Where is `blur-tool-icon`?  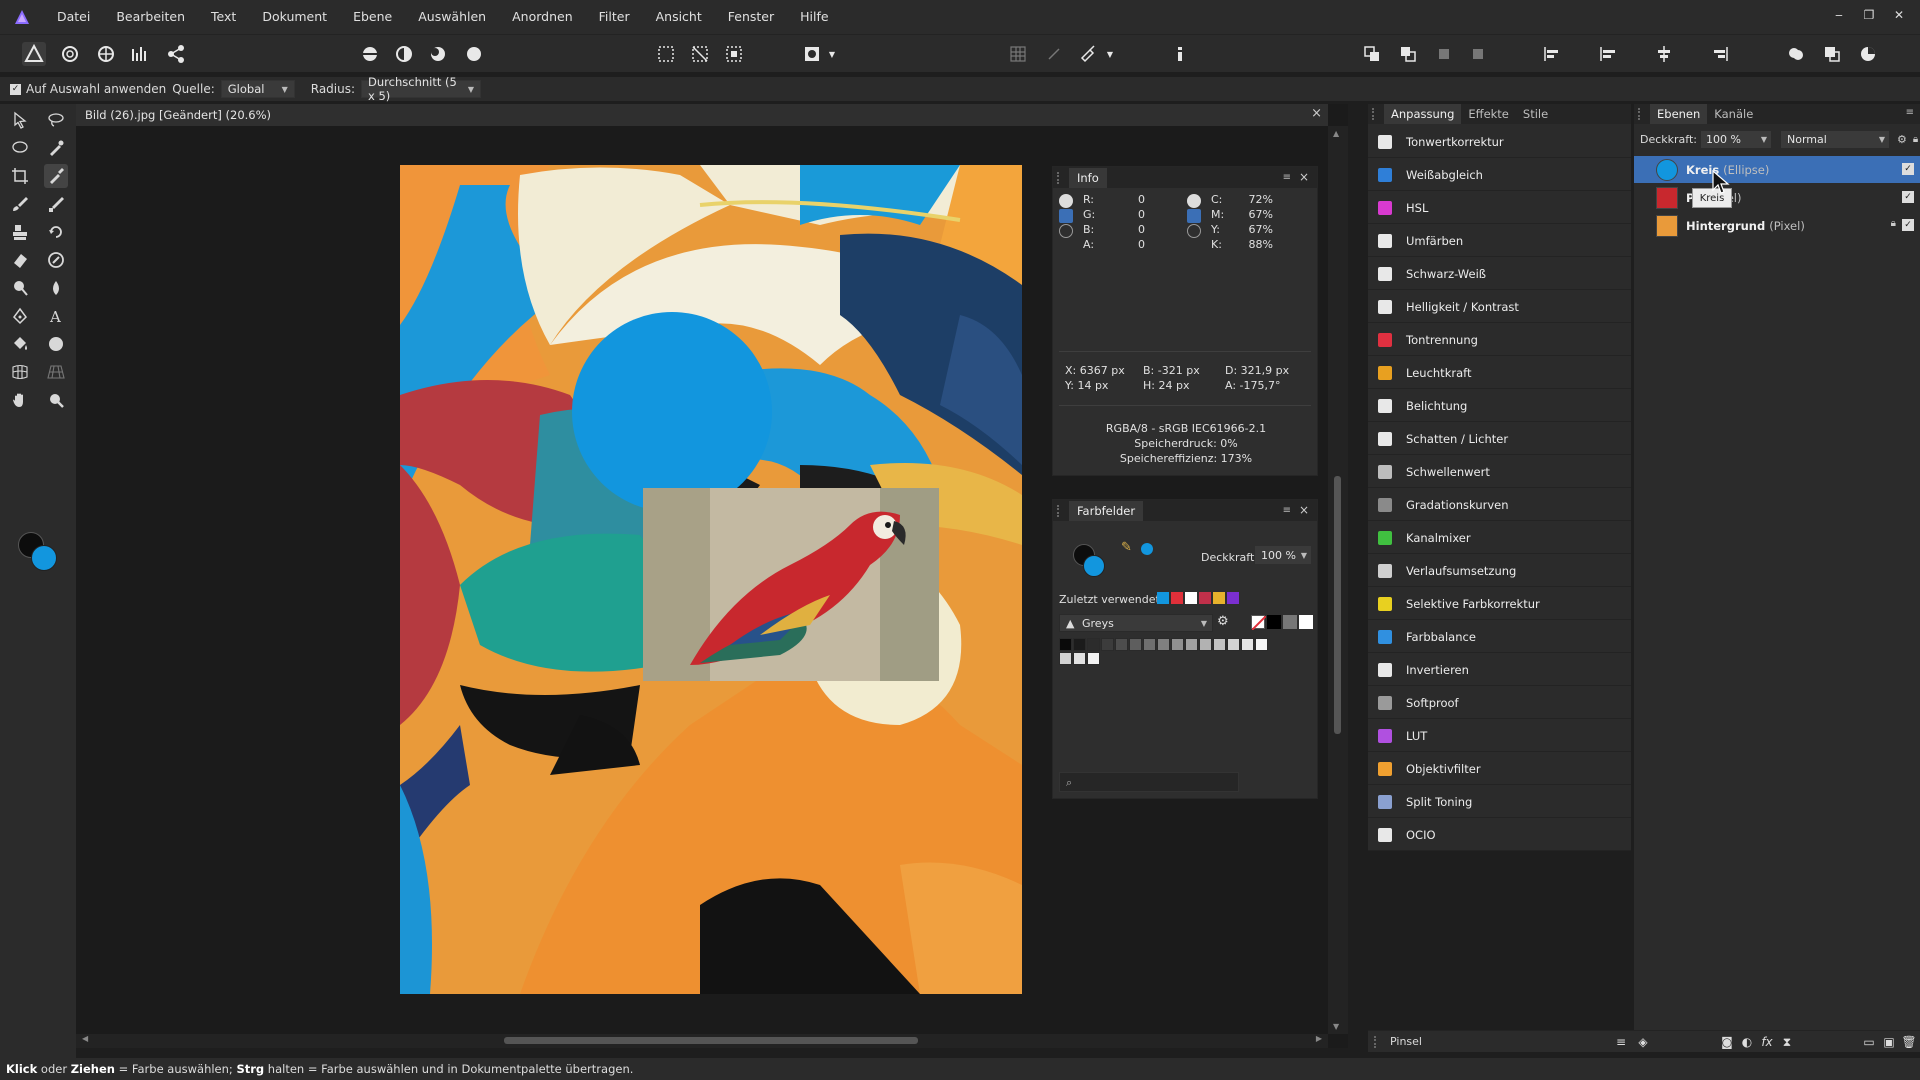
blur-tool-icon is located at coordinates (56, 288).